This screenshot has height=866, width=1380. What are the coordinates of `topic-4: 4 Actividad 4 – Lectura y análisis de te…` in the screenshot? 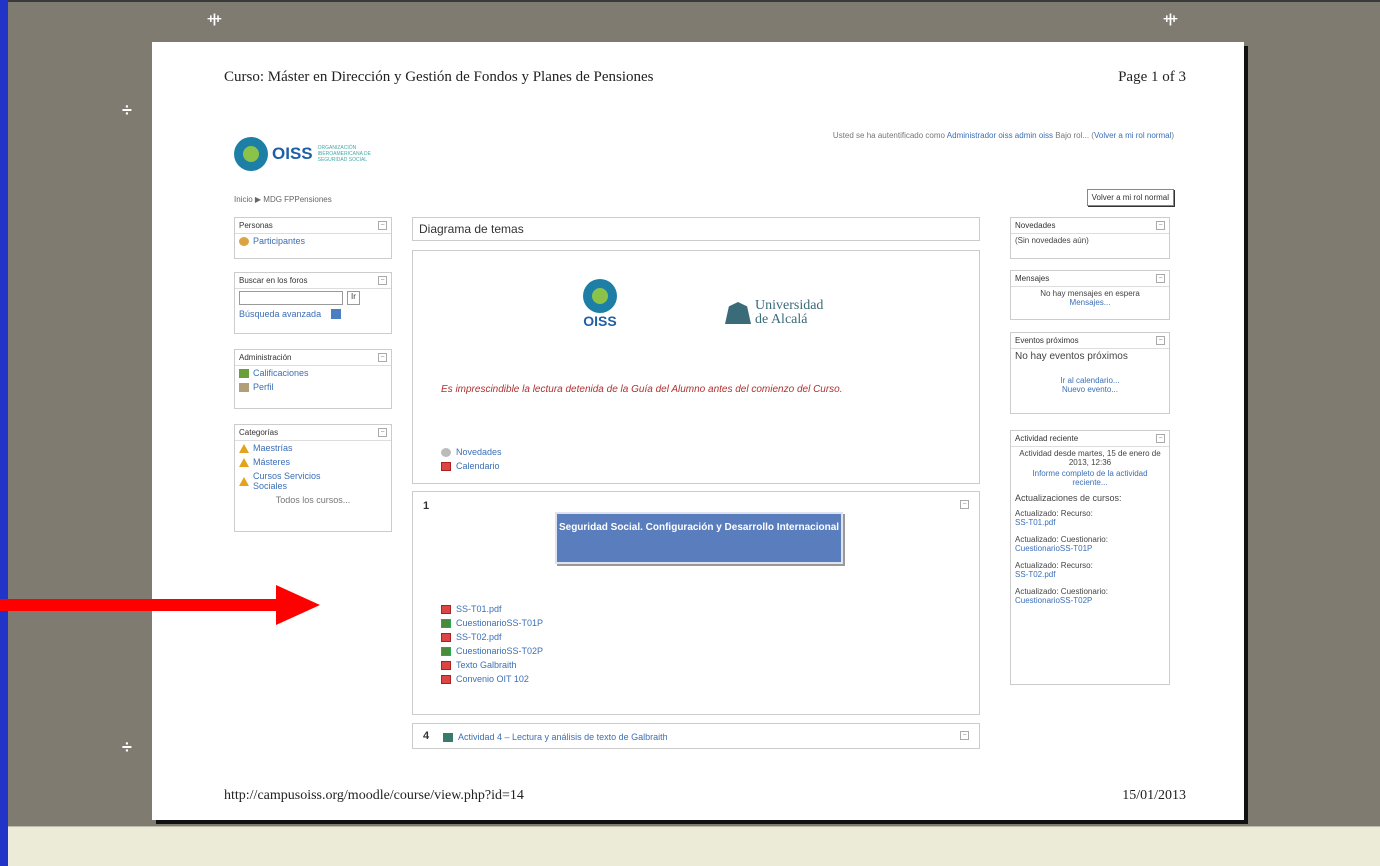 It's located at (696, 736).